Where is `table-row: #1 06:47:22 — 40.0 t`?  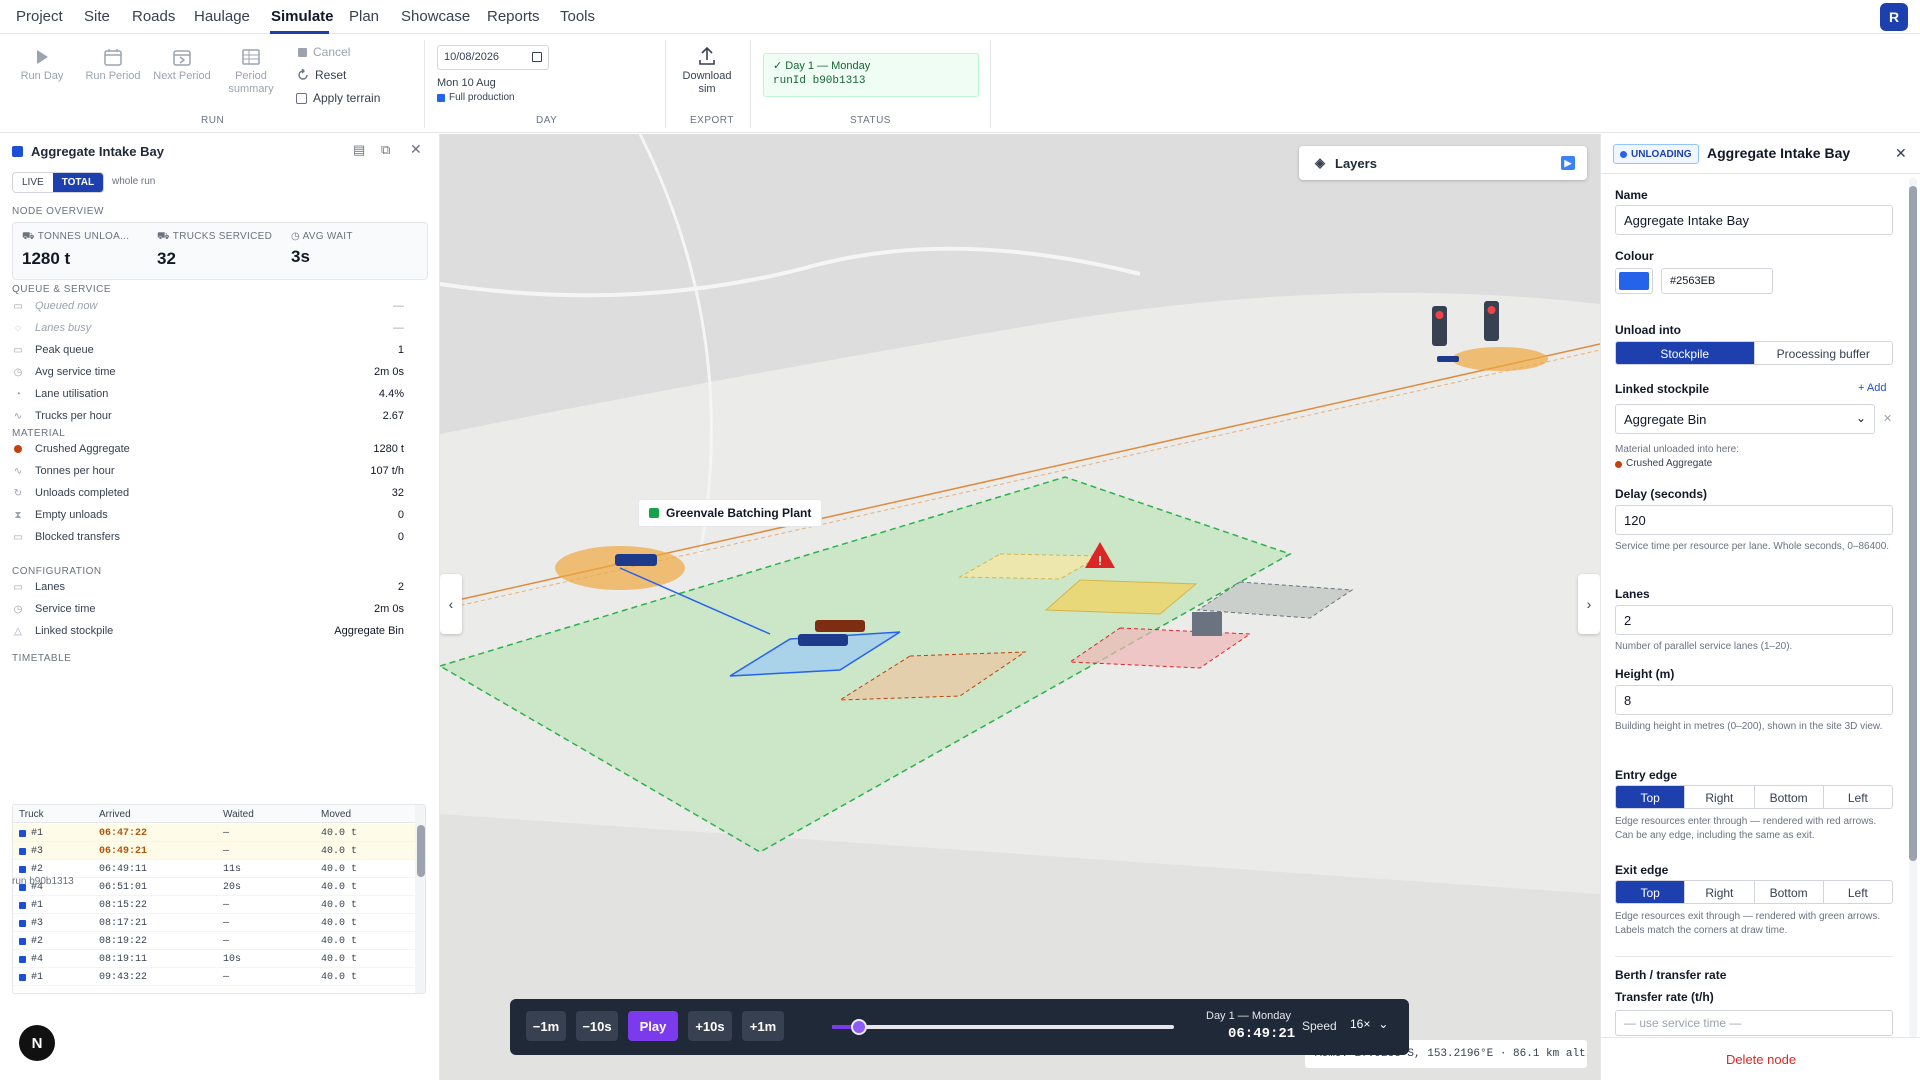 table-row: #1 06:47:22 — 40.0 t is located at coordinates (215, 833).